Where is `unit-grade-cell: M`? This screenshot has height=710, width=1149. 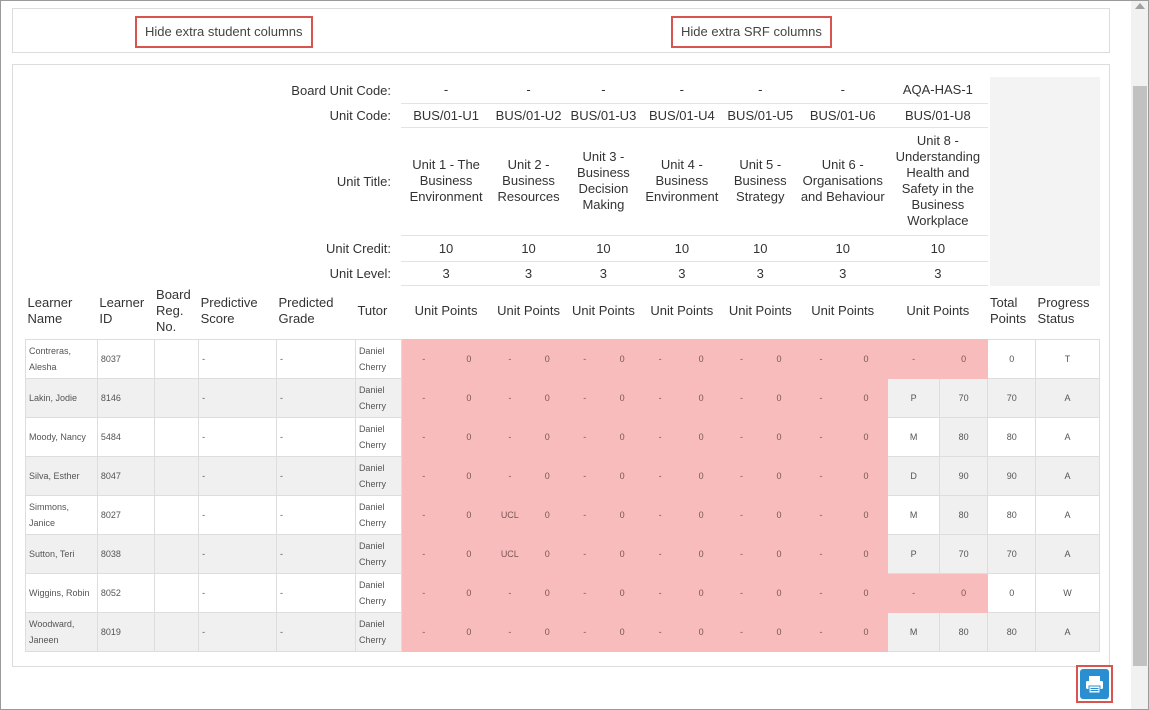
unit-grade-cell: M is located at coordinates (913, 515).